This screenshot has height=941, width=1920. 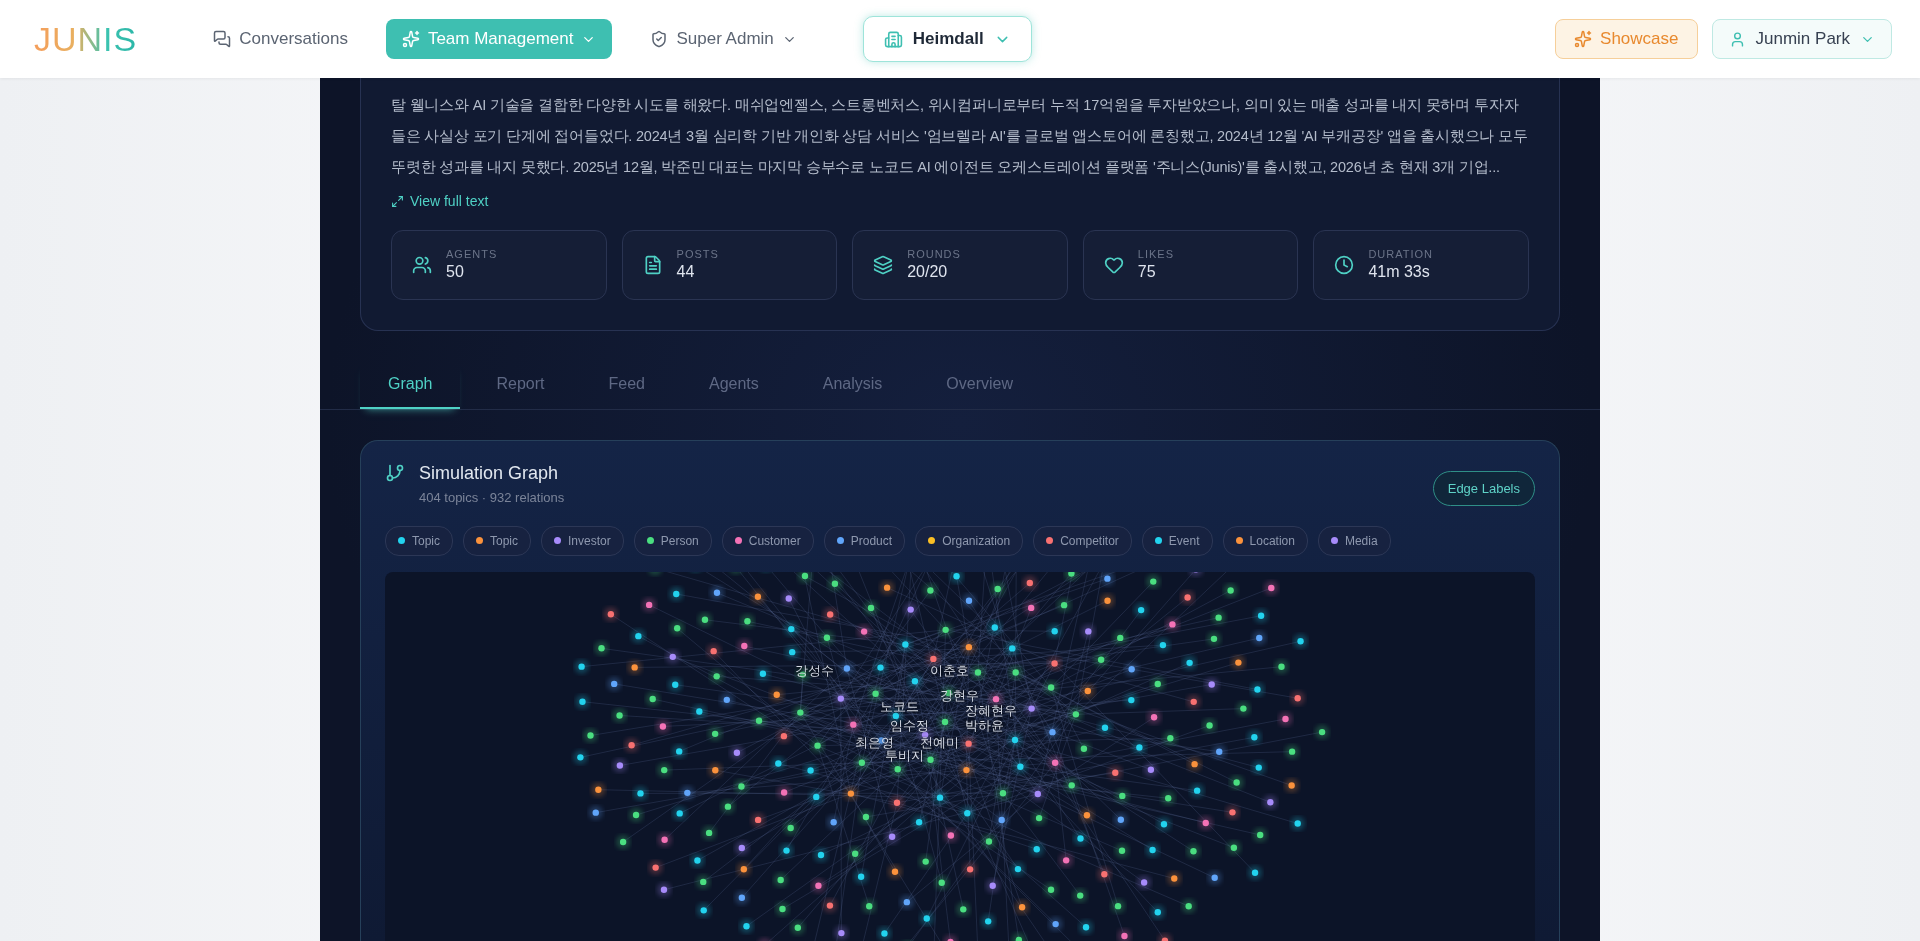 What do you see at coordinates (397, 201) in the screenshot?
I see `expand-icon` at bounding box center [397, 201].